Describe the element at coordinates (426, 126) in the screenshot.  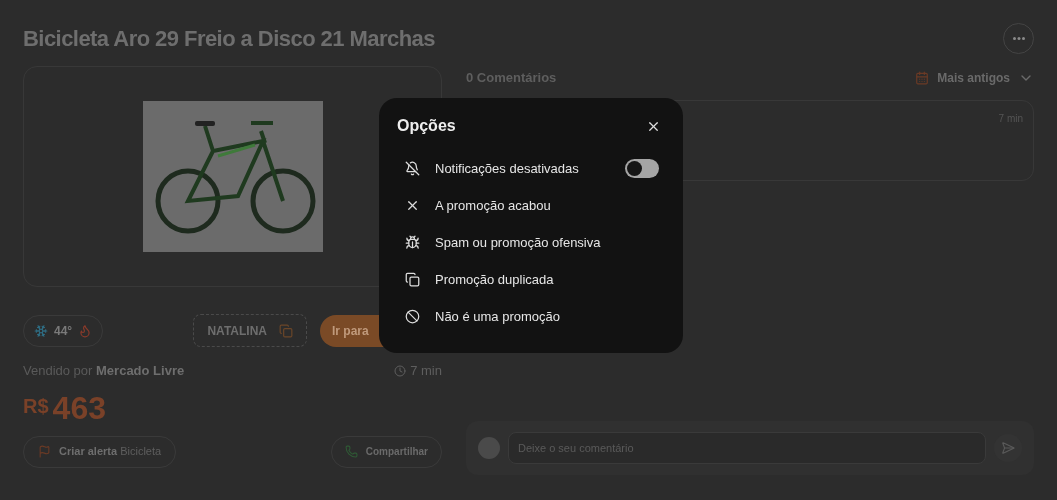
I see `dialog-title: Opções` at that location.